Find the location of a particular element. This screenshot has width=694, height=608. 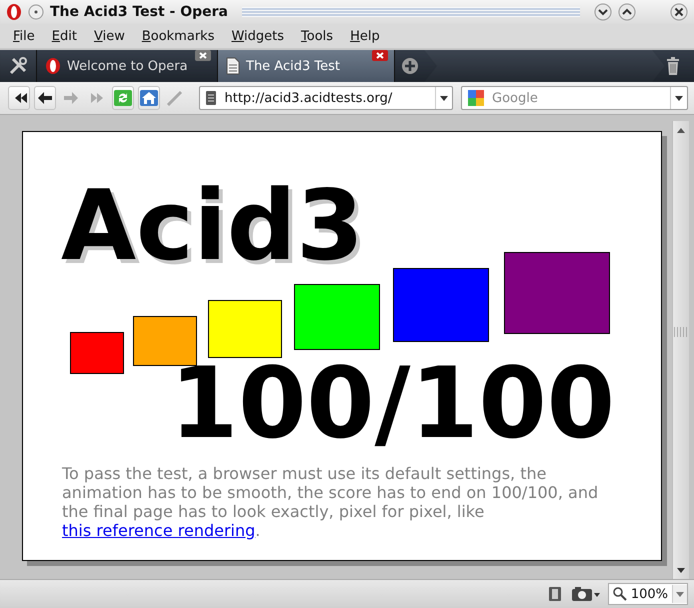

maximize-icon is located at coordinates (627, 12).